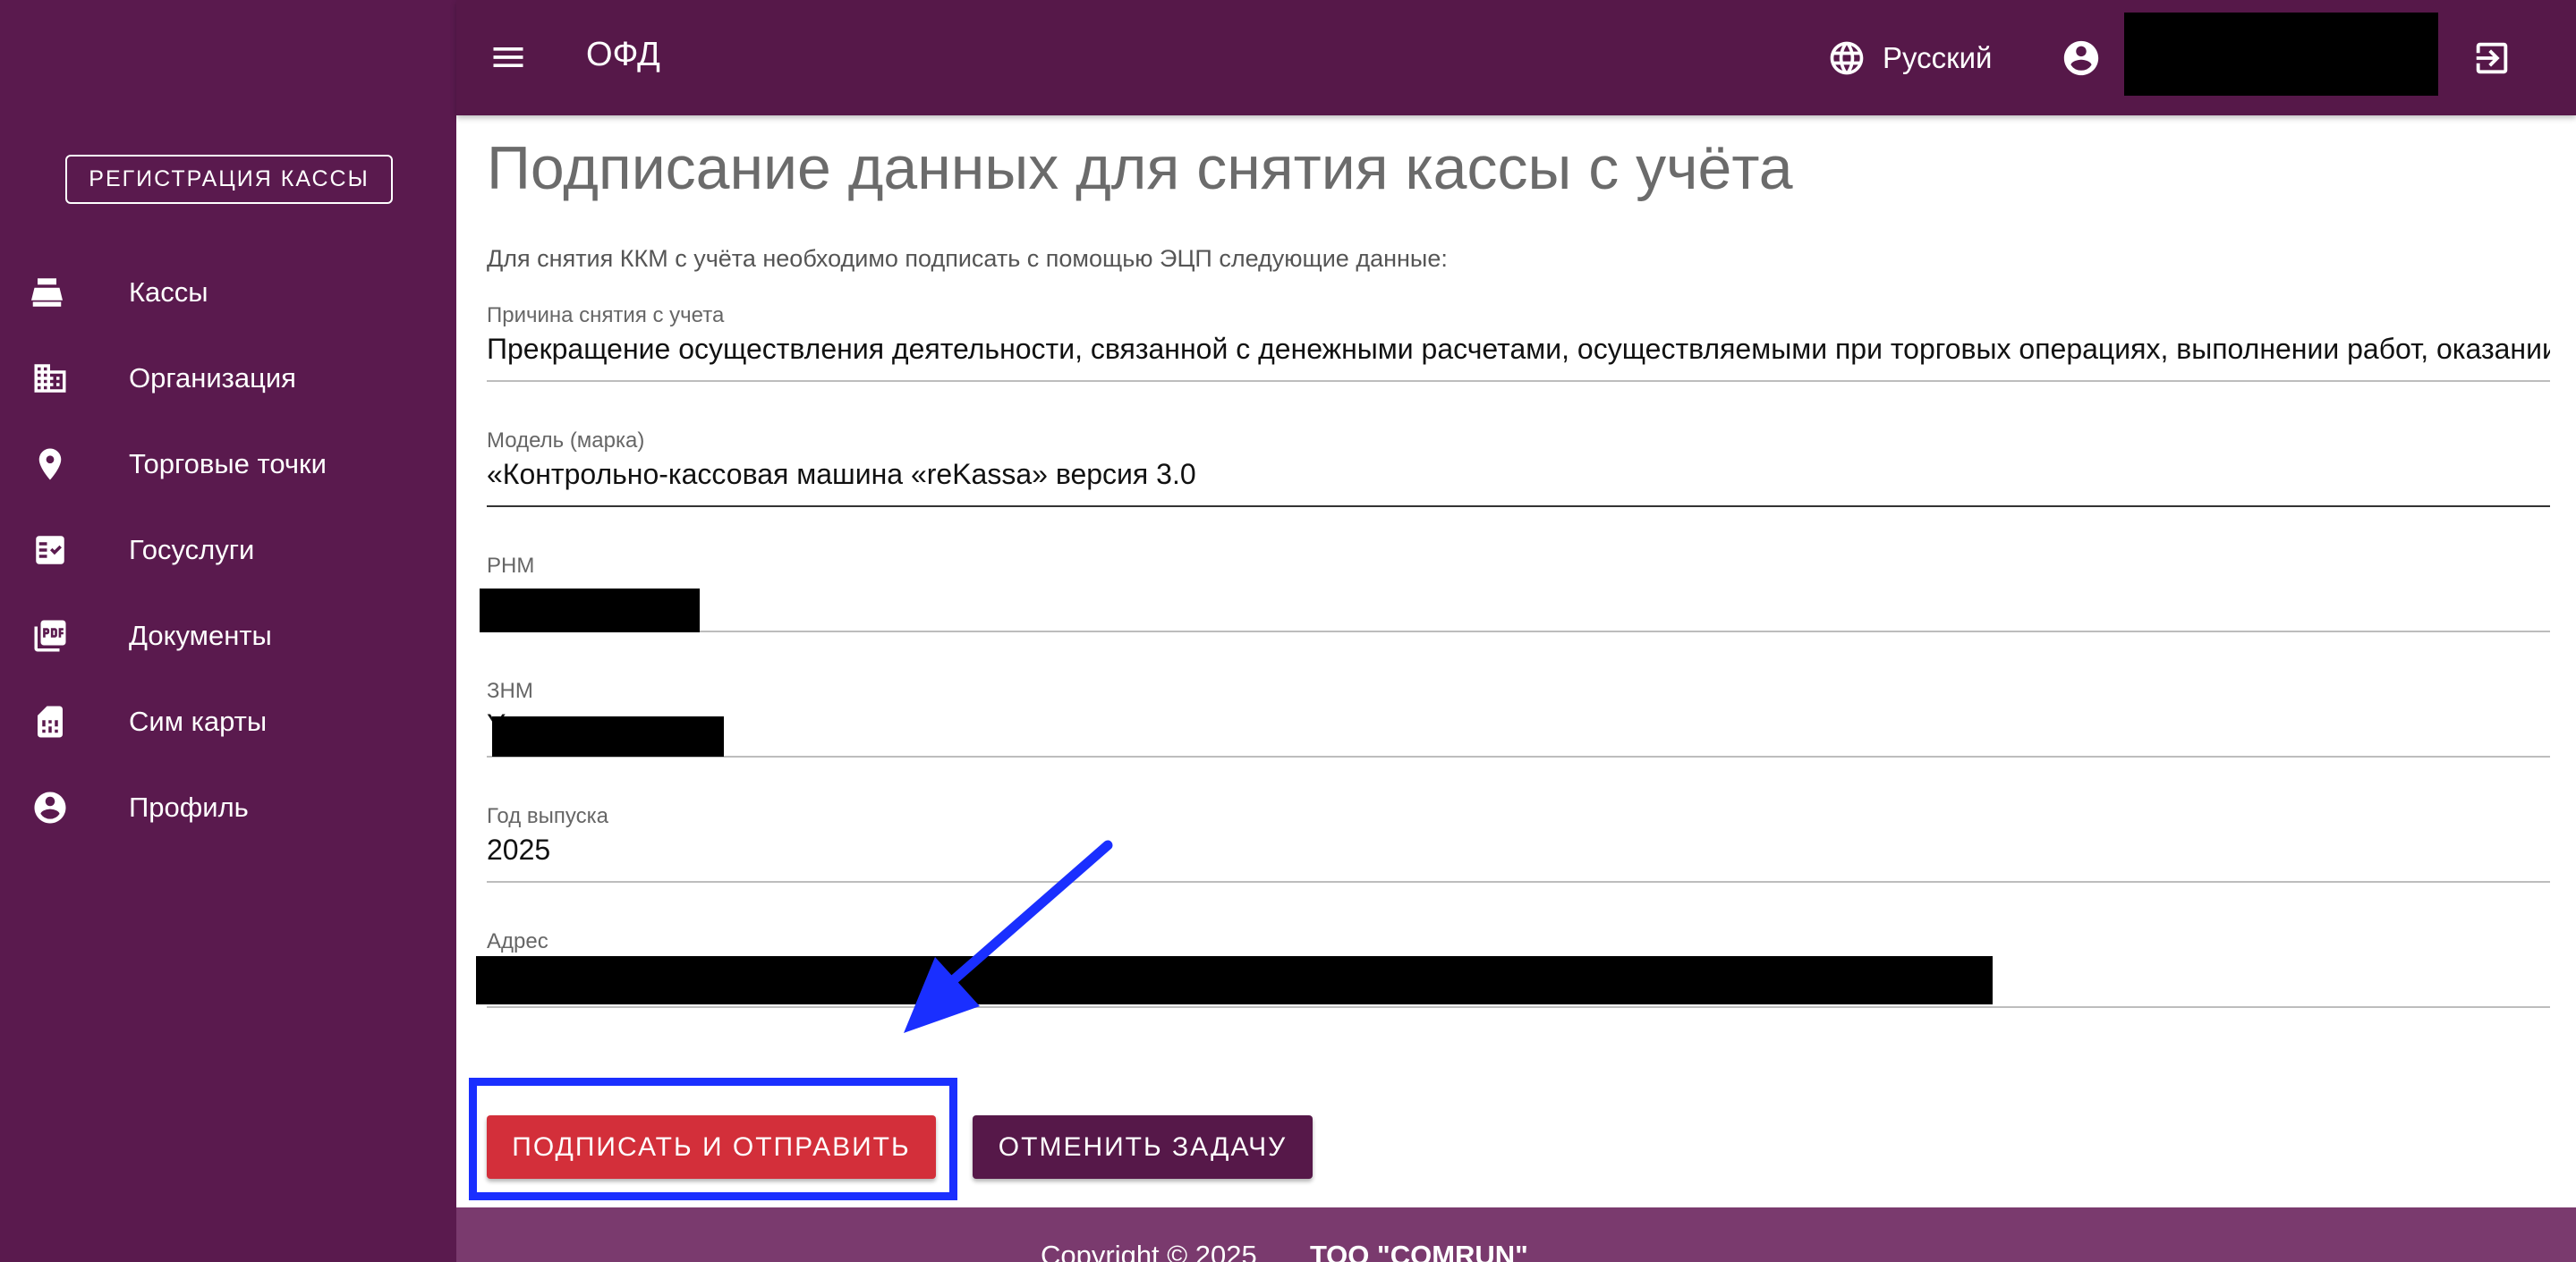  Describe the element at coordinates (510, 691) in the screenshot. I see `znm-label: ЗНМ` at that location.